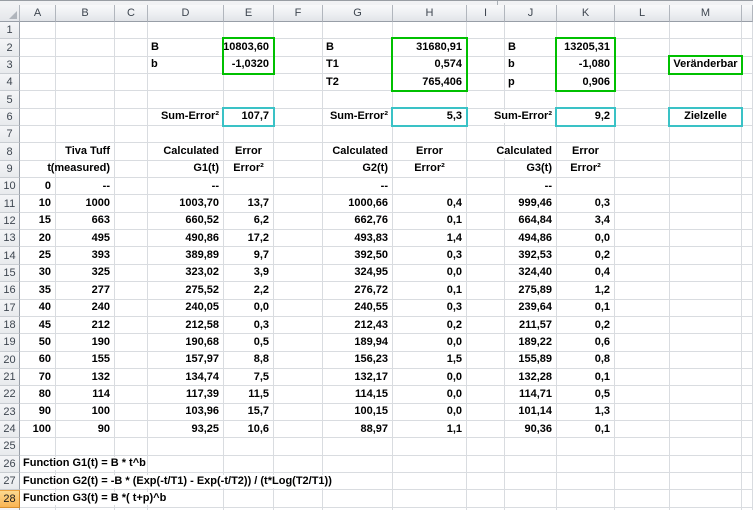 Image resolution: width=753 pixels, height=510 pixels. I want to click on cell-G18: 212,43, so click(358, 325).